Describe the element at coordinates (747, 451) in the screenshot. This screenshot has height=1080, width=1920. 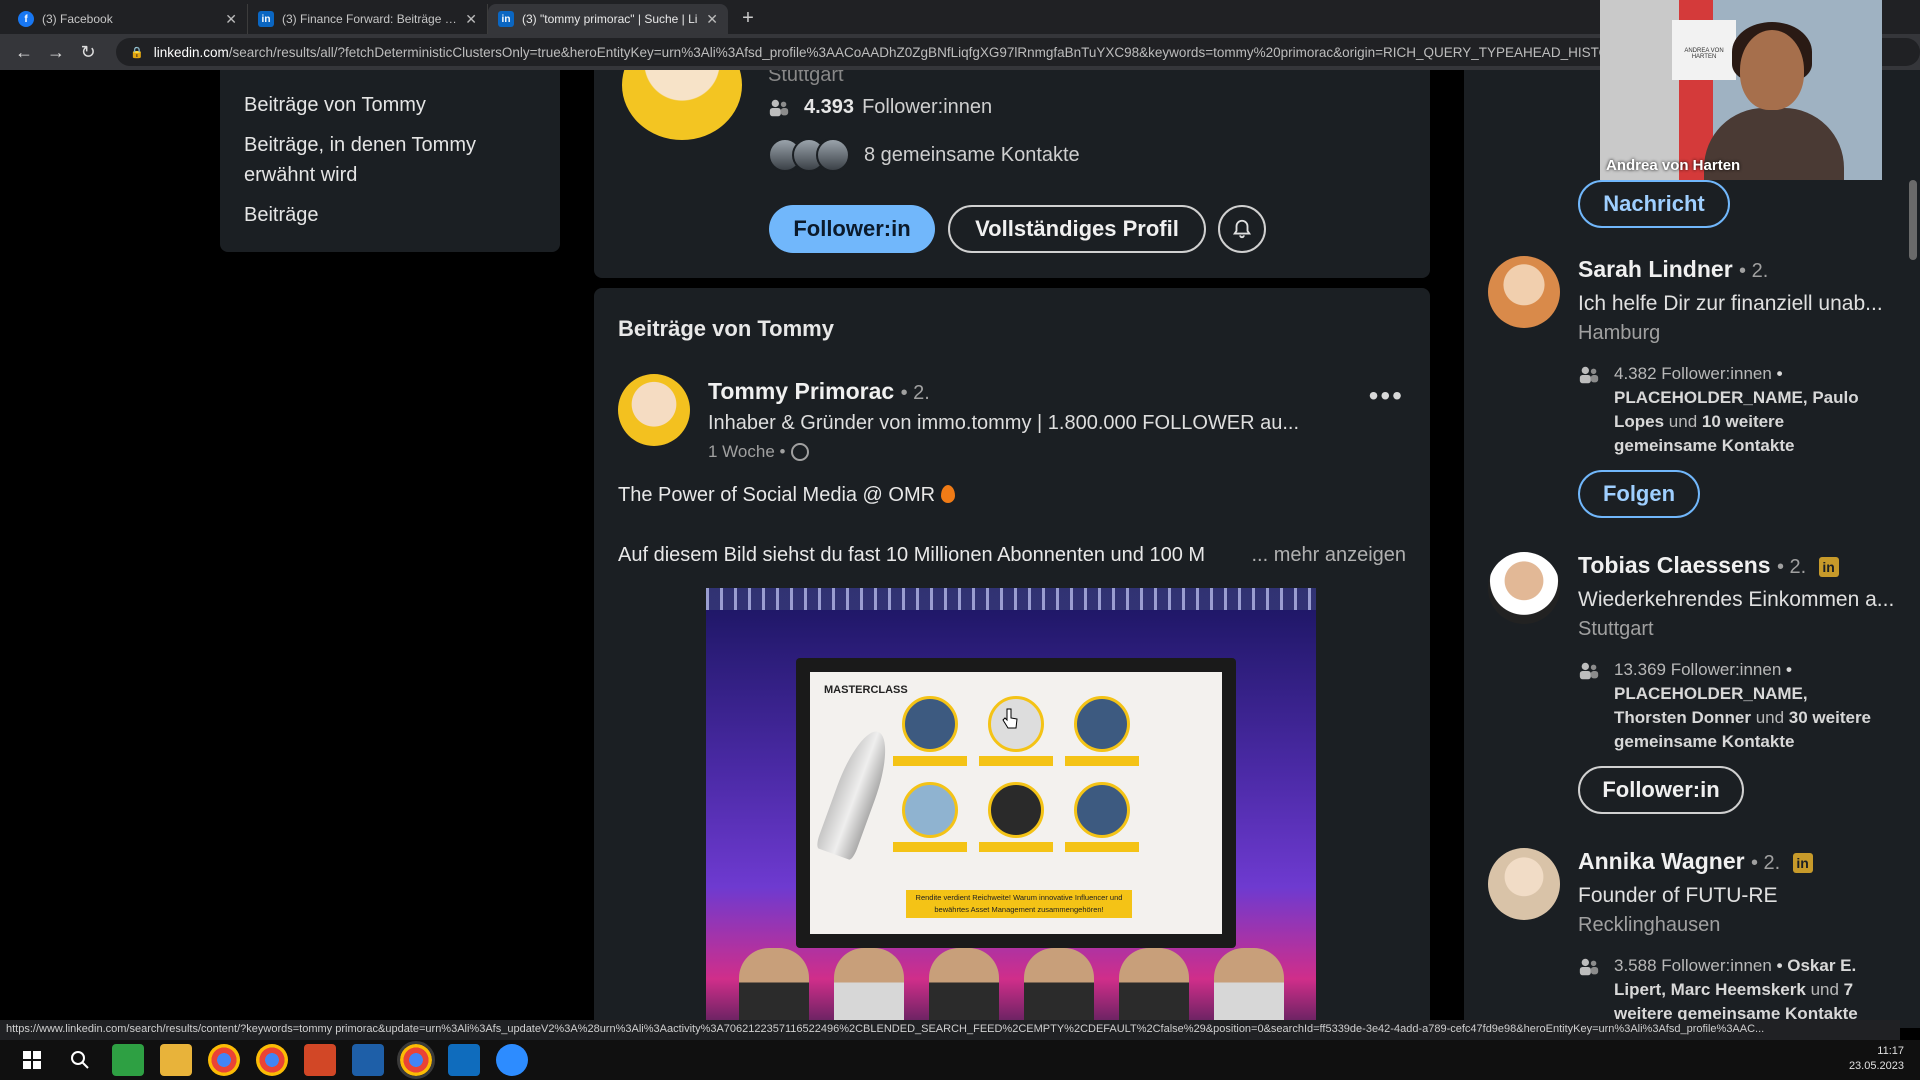
I see `post-time: 1 Woche •` at that location.